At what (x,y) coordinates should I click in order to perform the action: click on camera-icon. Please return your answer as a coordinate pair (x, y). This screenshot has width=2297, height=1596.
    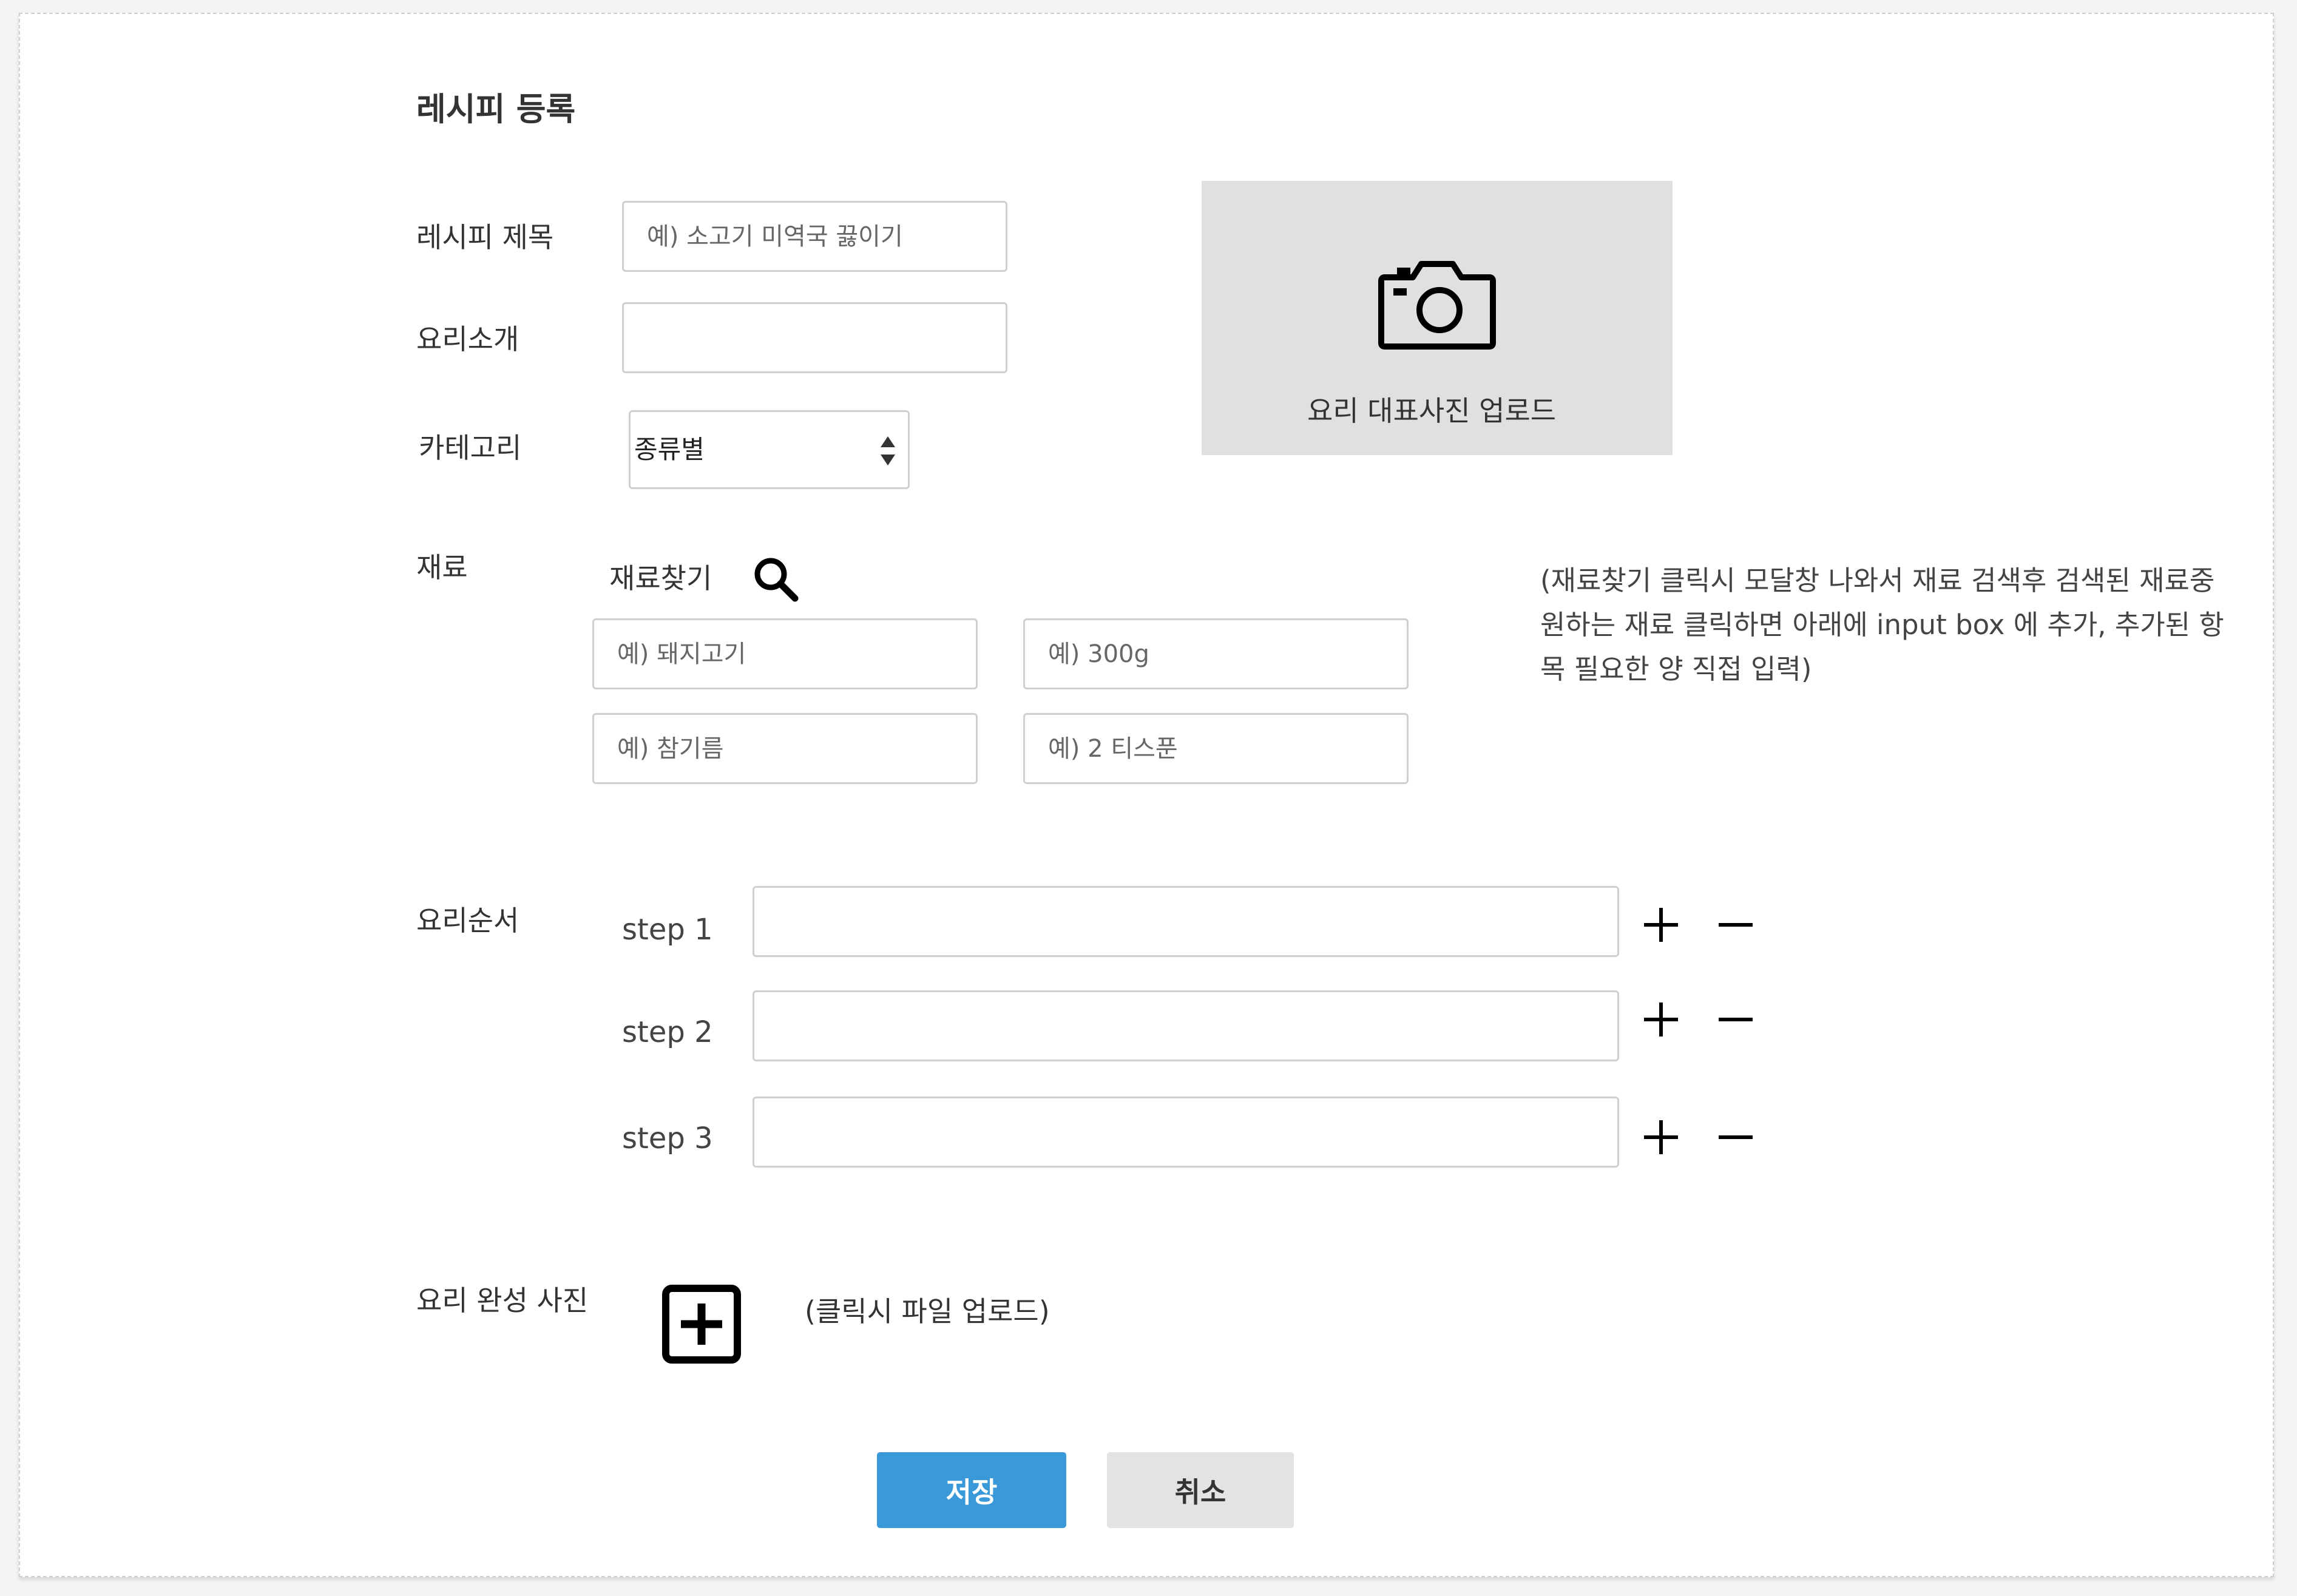
    Looking at the image, I should click on (1437, 304).